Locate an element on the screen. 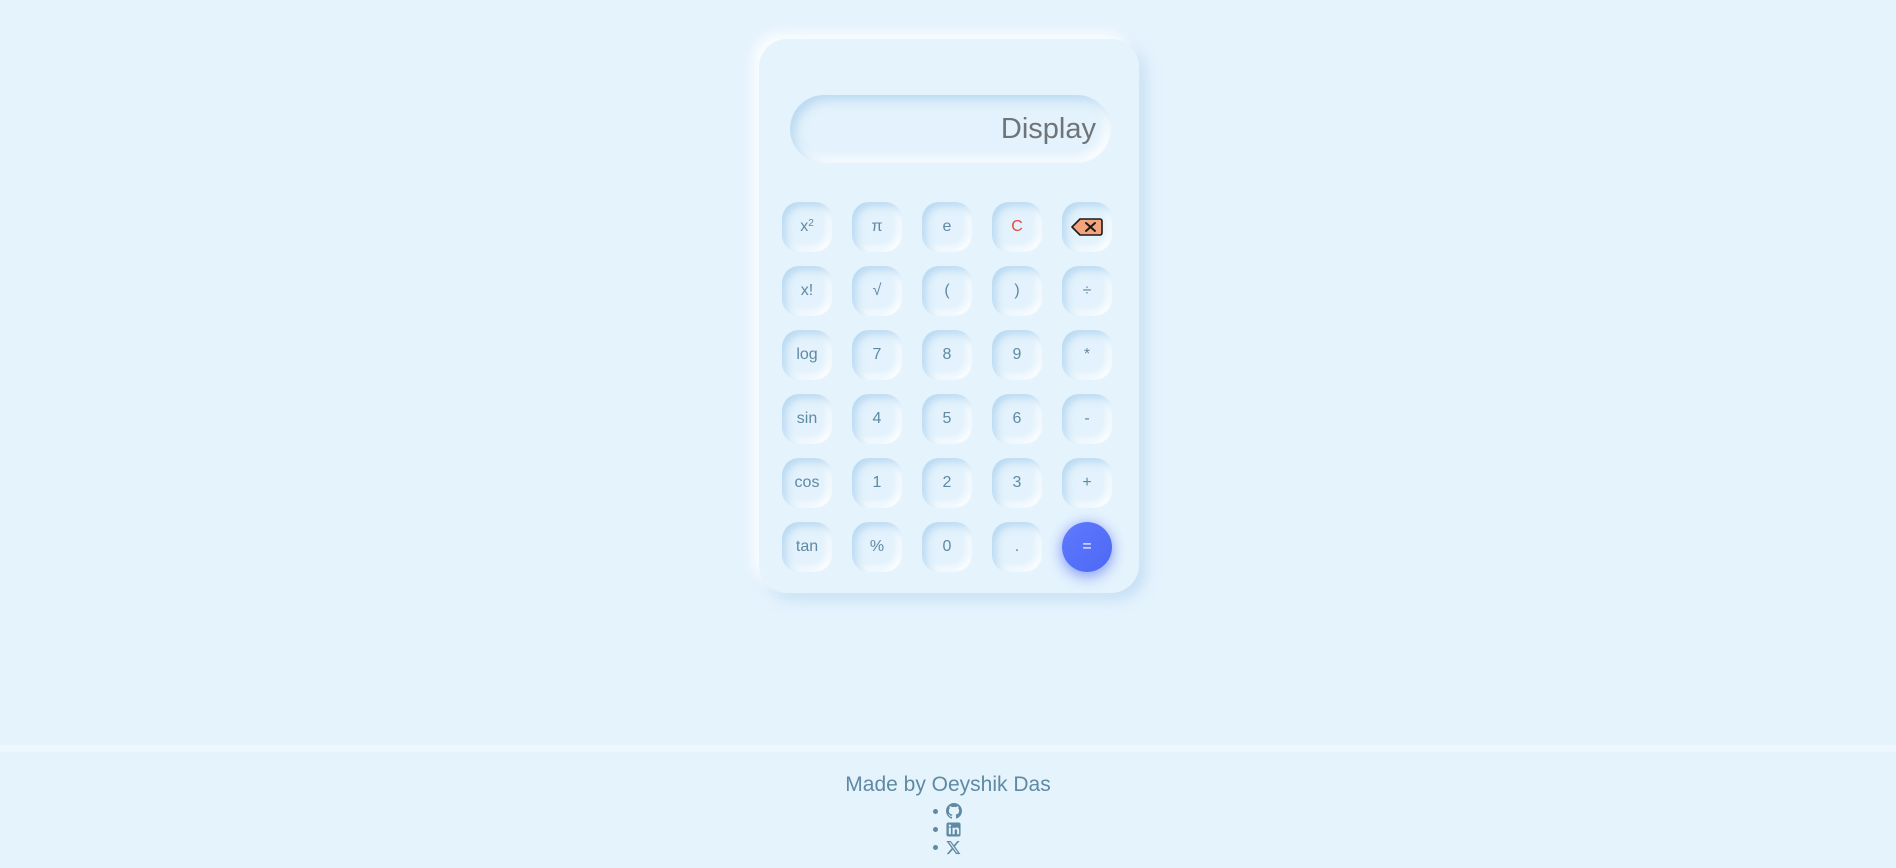  social-item-linkedin is located at coordinates (948, 829).